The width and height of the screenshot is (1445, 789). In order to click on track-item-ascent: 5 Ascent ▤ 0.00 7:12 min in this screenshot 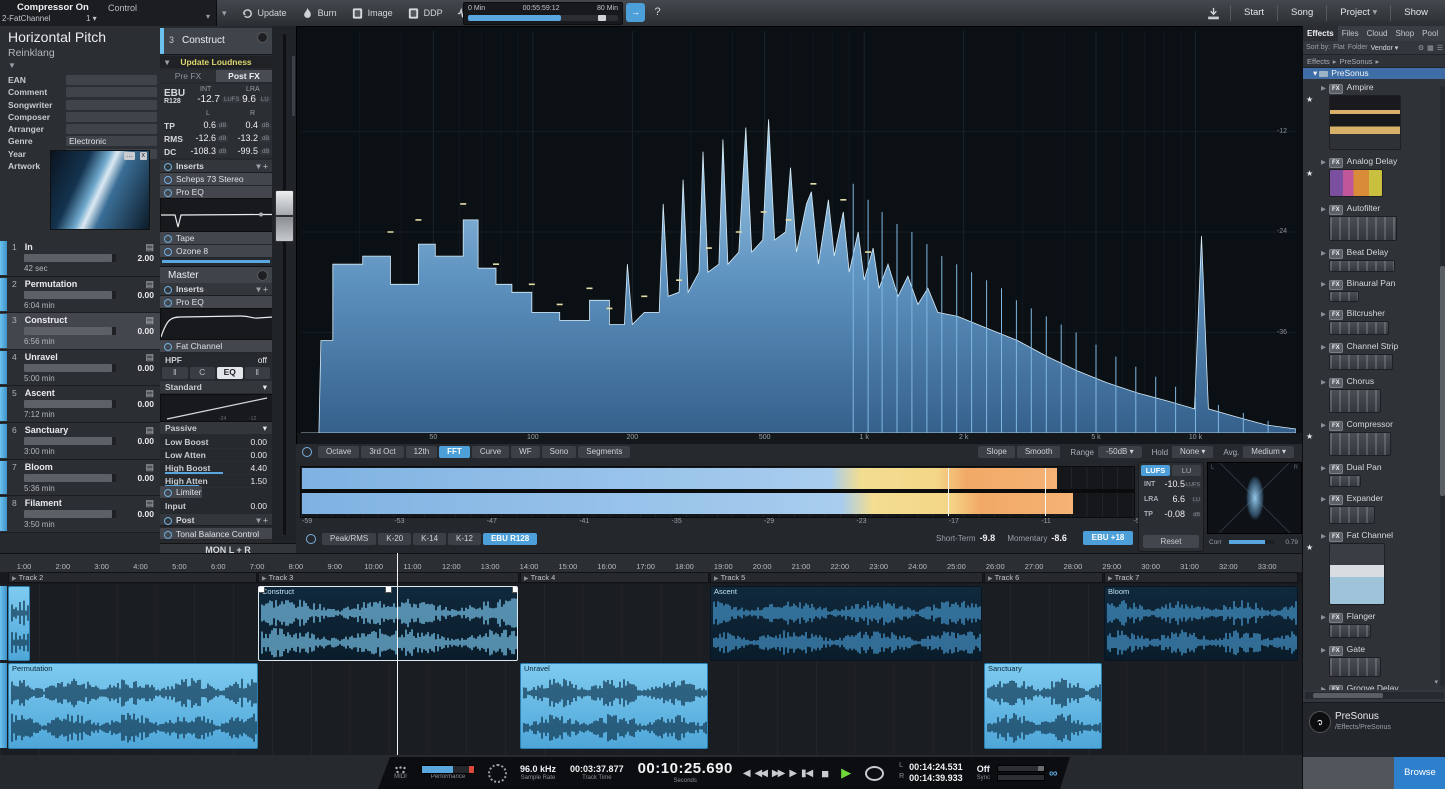, I will do `click(80, 404)`.